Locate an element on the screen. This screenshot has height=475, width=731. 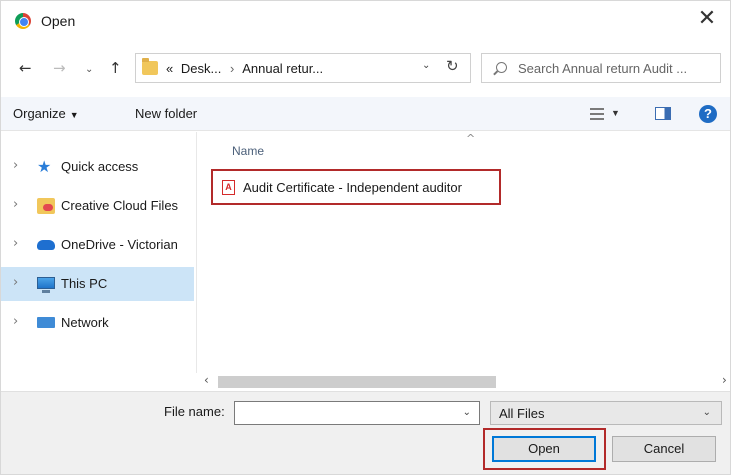
pdf-icon: A is located at coordinates (228, 187).